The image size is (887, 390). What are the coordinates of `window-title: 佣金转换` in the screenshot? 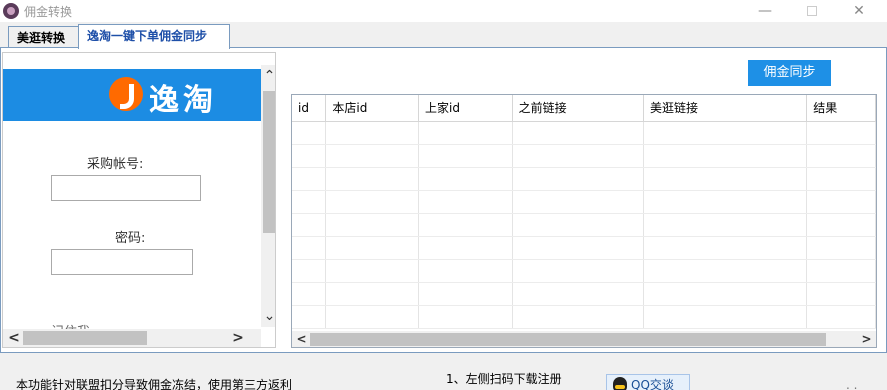 It's located at (48, 12).